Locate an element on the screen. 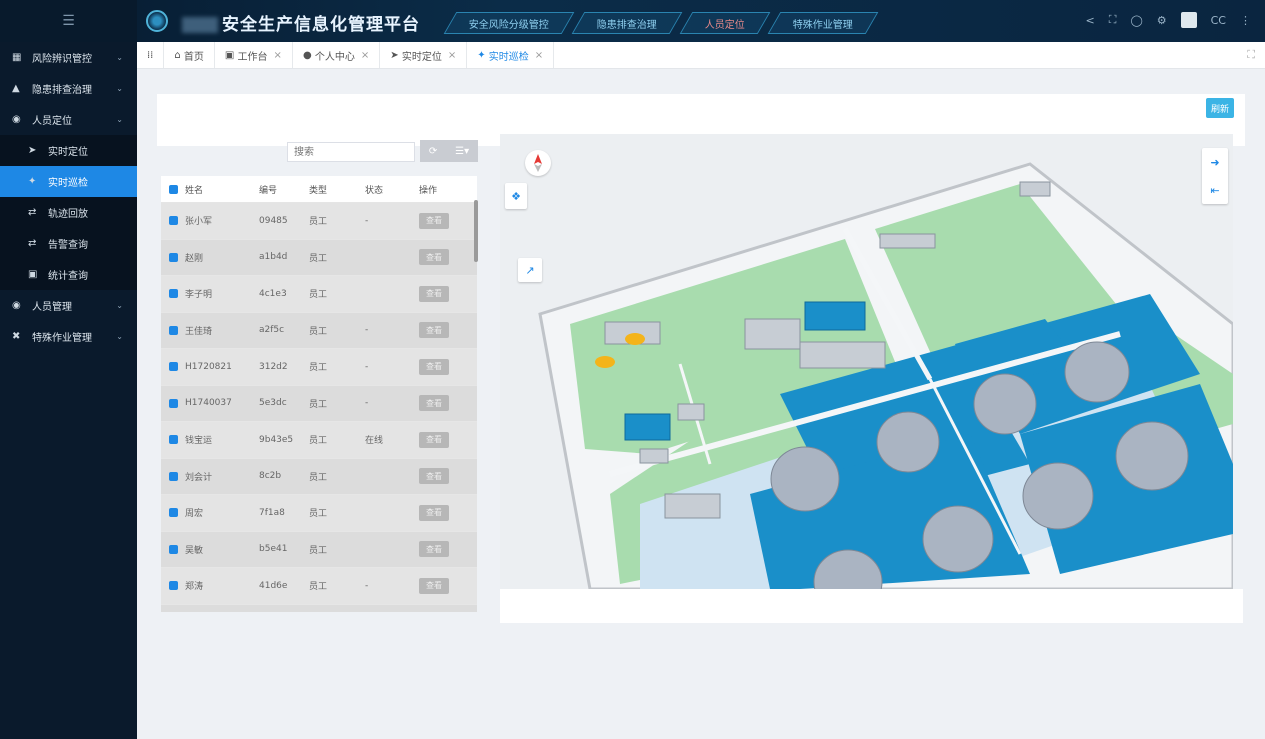 Image resolution: width=1265 pixels, height=739 pixels. user-name: CC is located at coordinates (1218, 20).